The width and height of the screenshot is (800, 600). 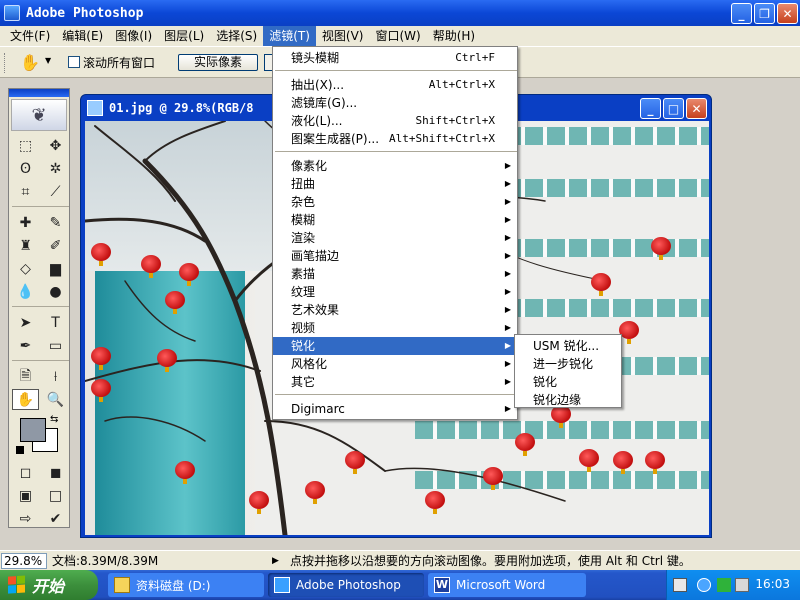 What do you see at coordinates (55, 472) in the screenshot?
I see `quick-mask-mode-icon: ◼` at bounding box center [55, 472].